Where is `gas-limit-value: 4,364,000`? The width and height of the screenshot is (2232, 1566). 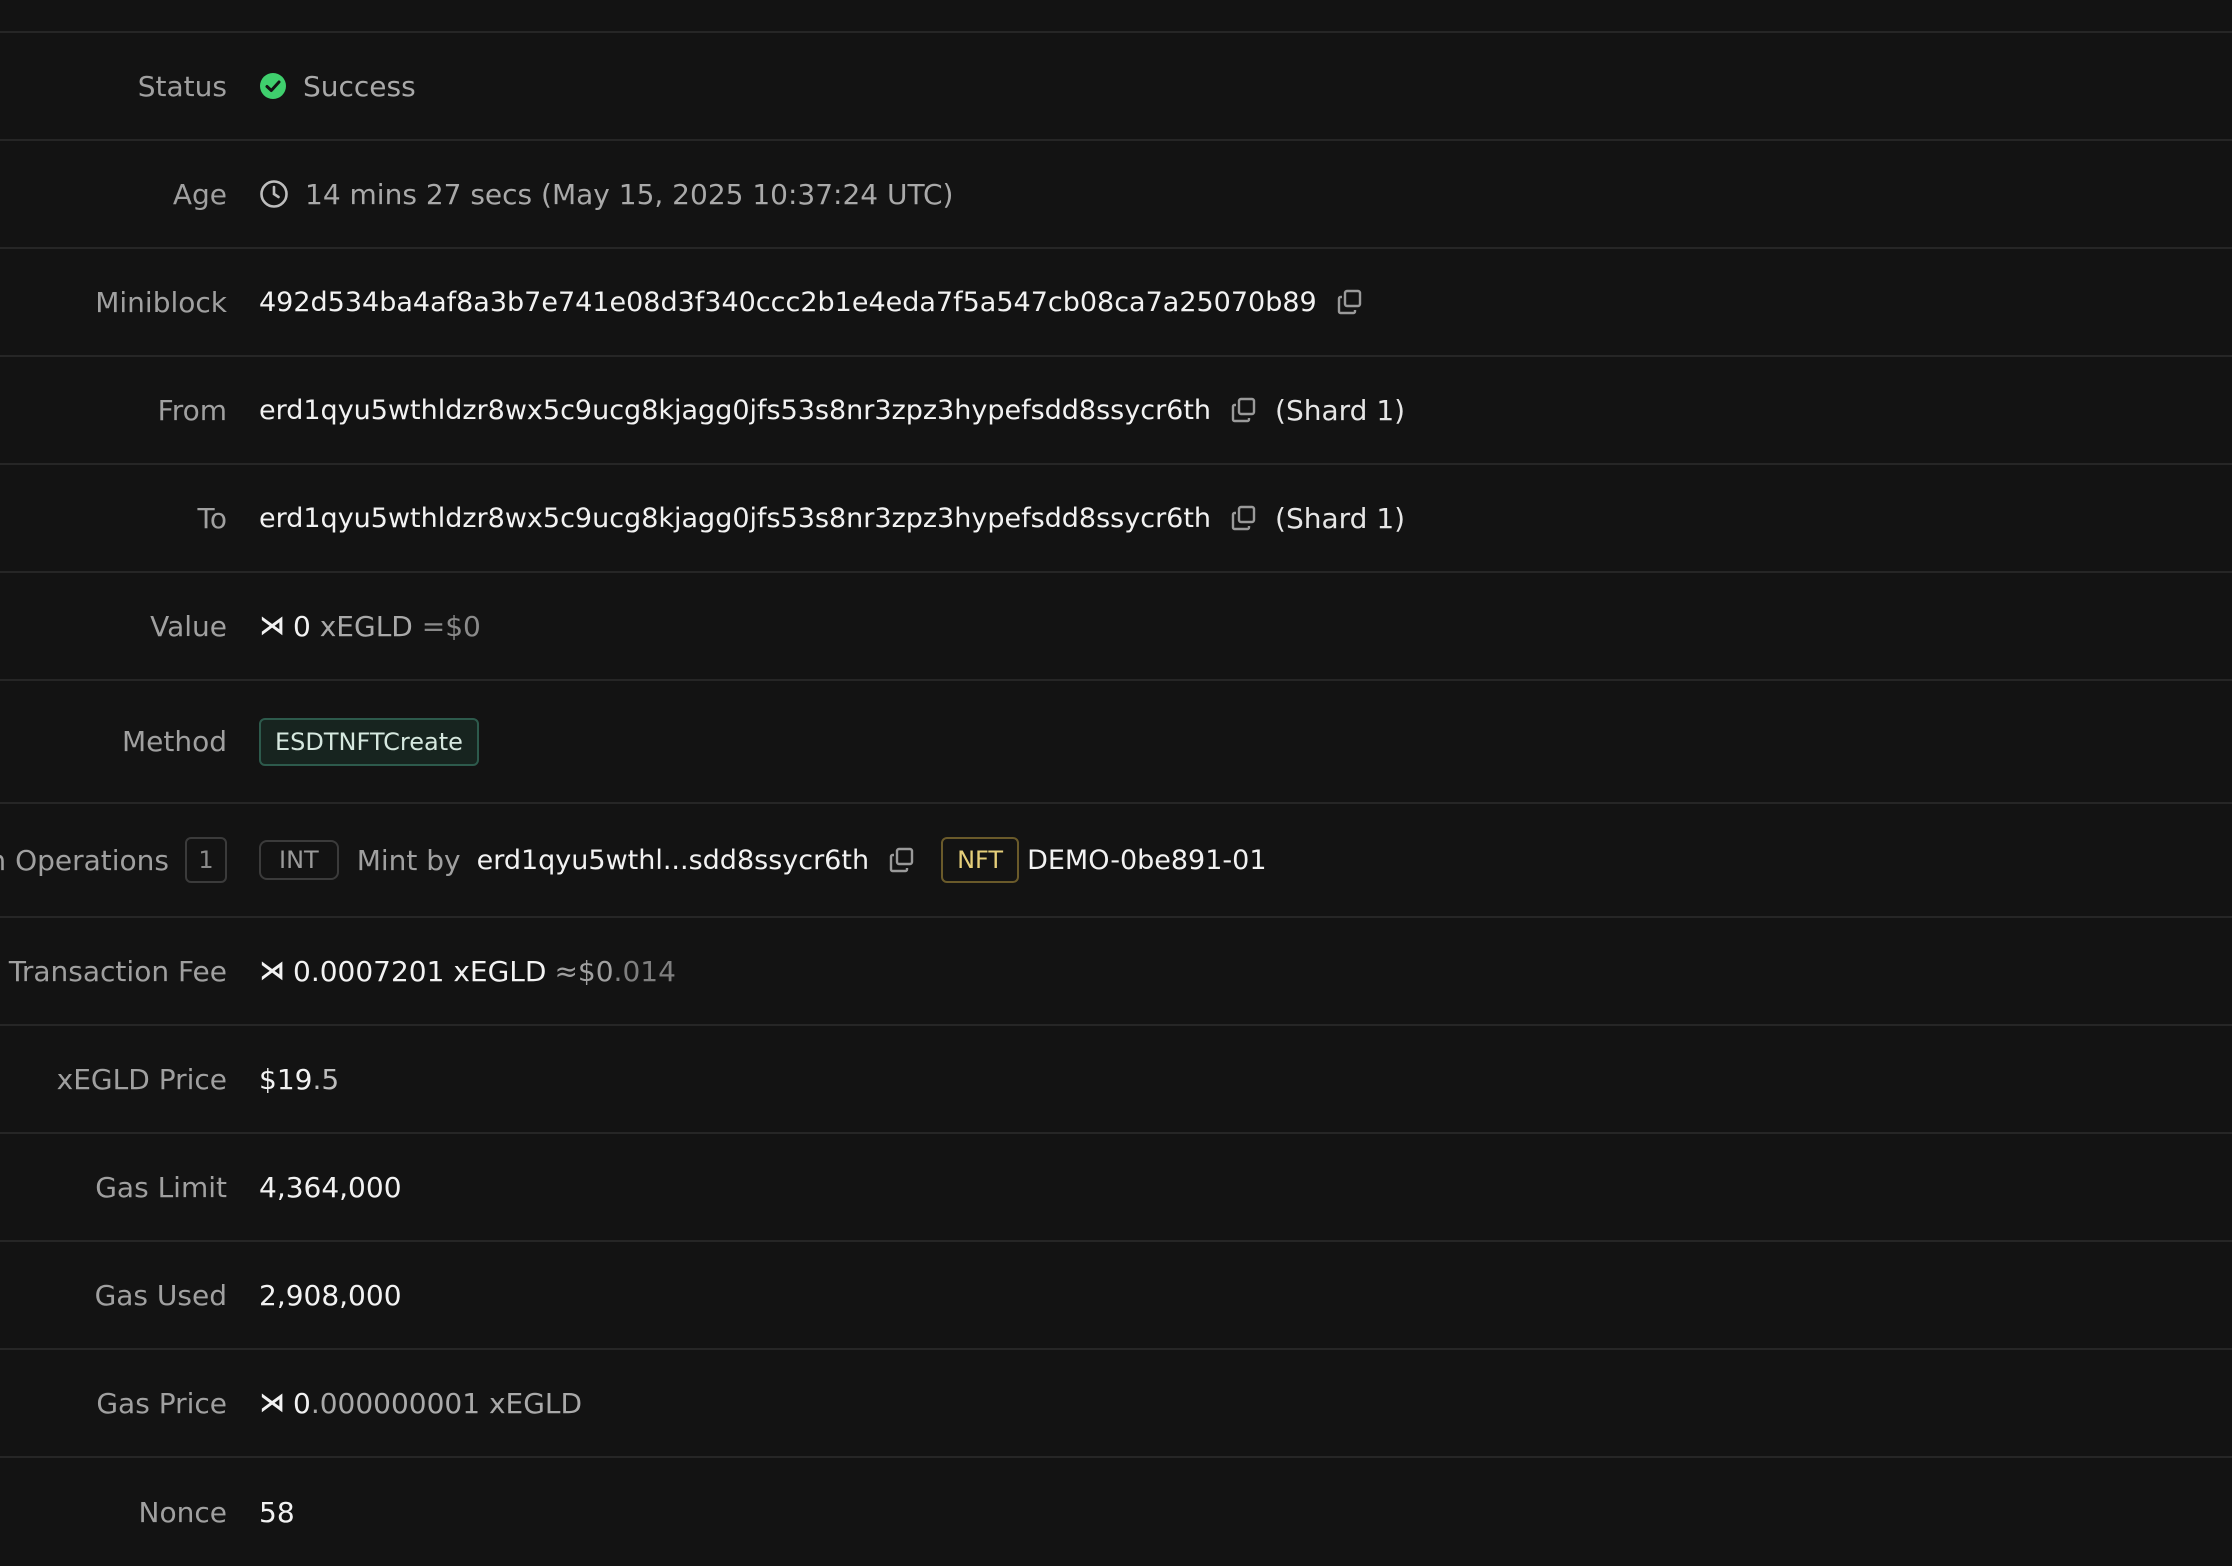 gas-limit-value: 4,364,000 is located at coordinates (330, 1187).